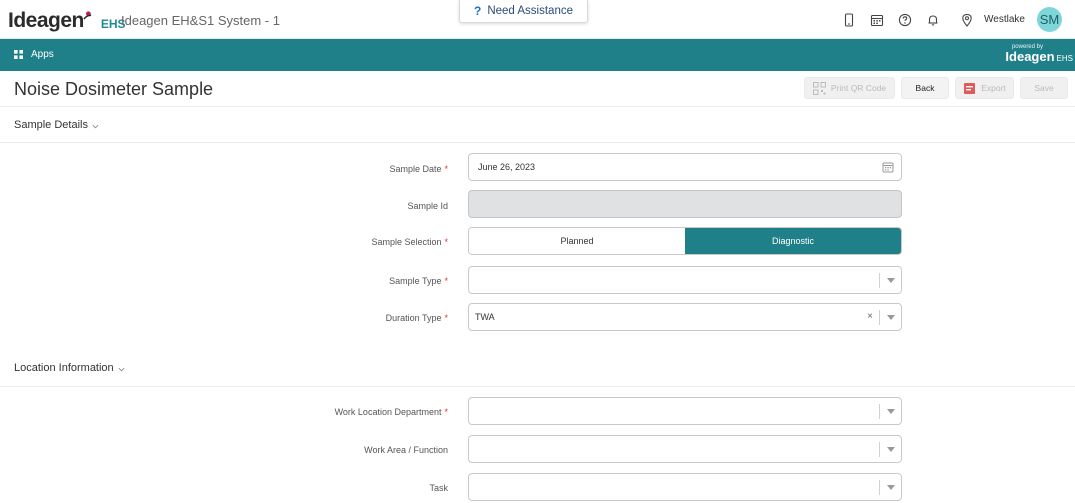  I want to click on export-label: Export, so click(993, 88).